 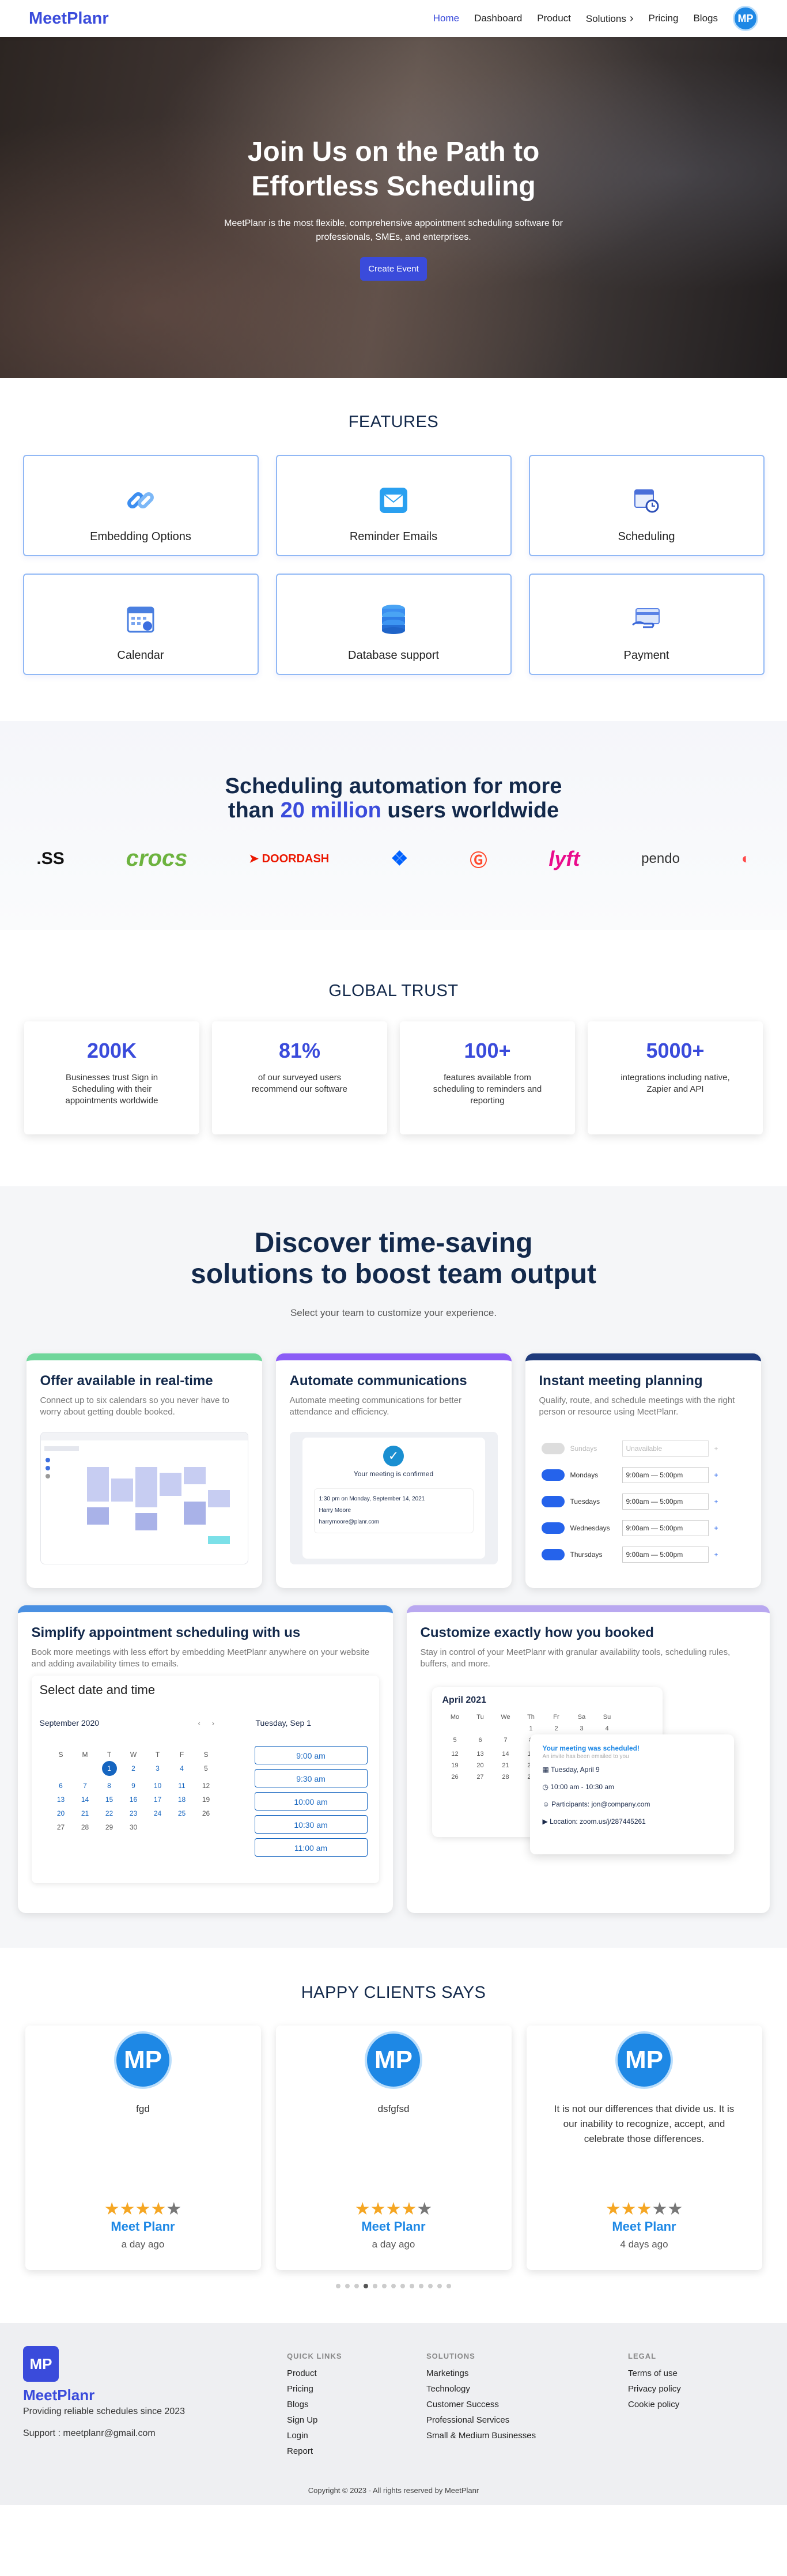 I want to click on chevron-left-icon: ‹, so click(x=199, y=1723).